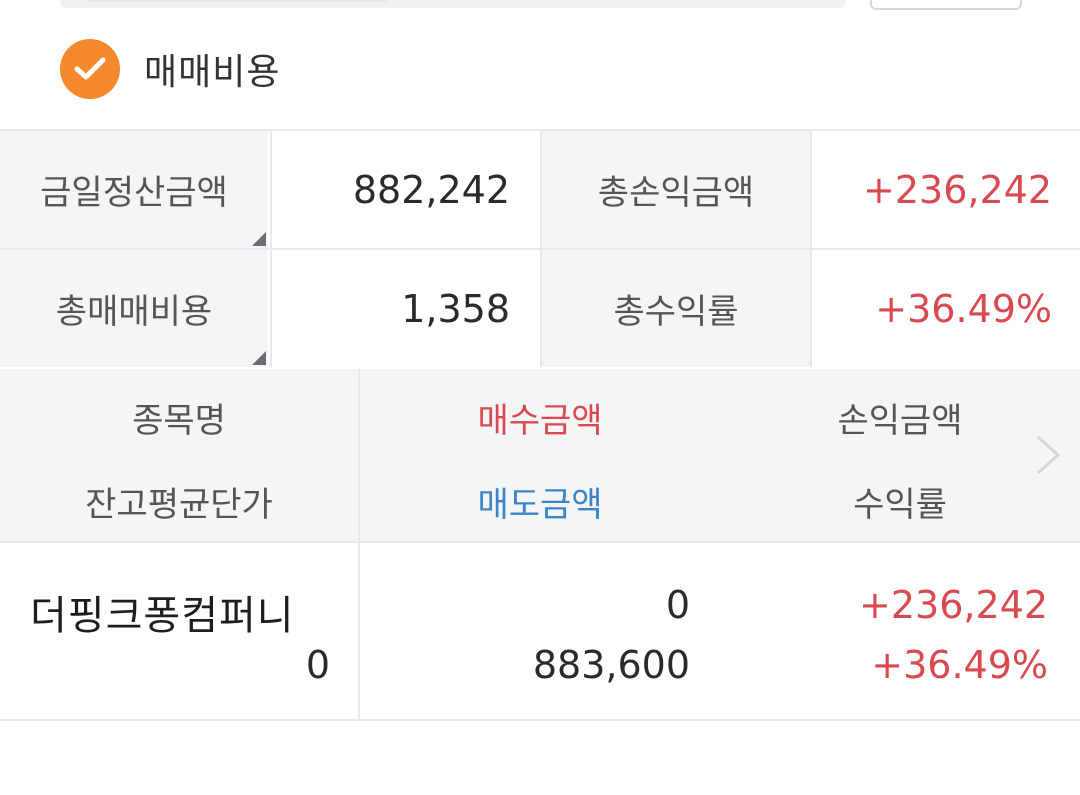 This screenshot has height=795, width=1080. What do you see at coordinates (90, 69) in the screenshot?
I see `checkbox-checked-icon` at bounding box center [90, 69].